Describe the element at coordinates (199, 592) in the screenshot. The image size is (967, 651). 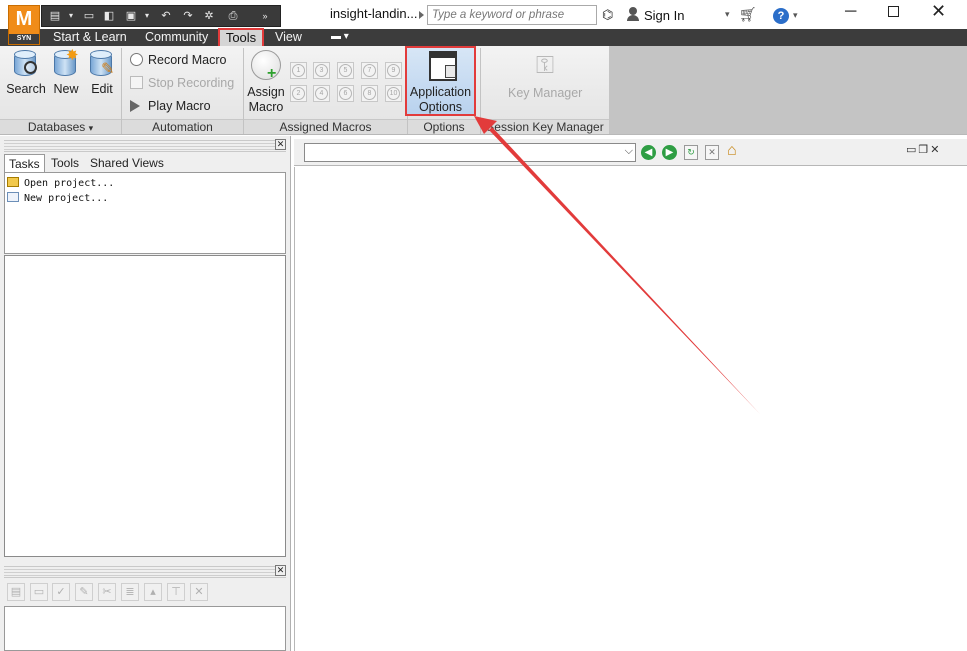
I see `delete-icon: ✕` at that location.